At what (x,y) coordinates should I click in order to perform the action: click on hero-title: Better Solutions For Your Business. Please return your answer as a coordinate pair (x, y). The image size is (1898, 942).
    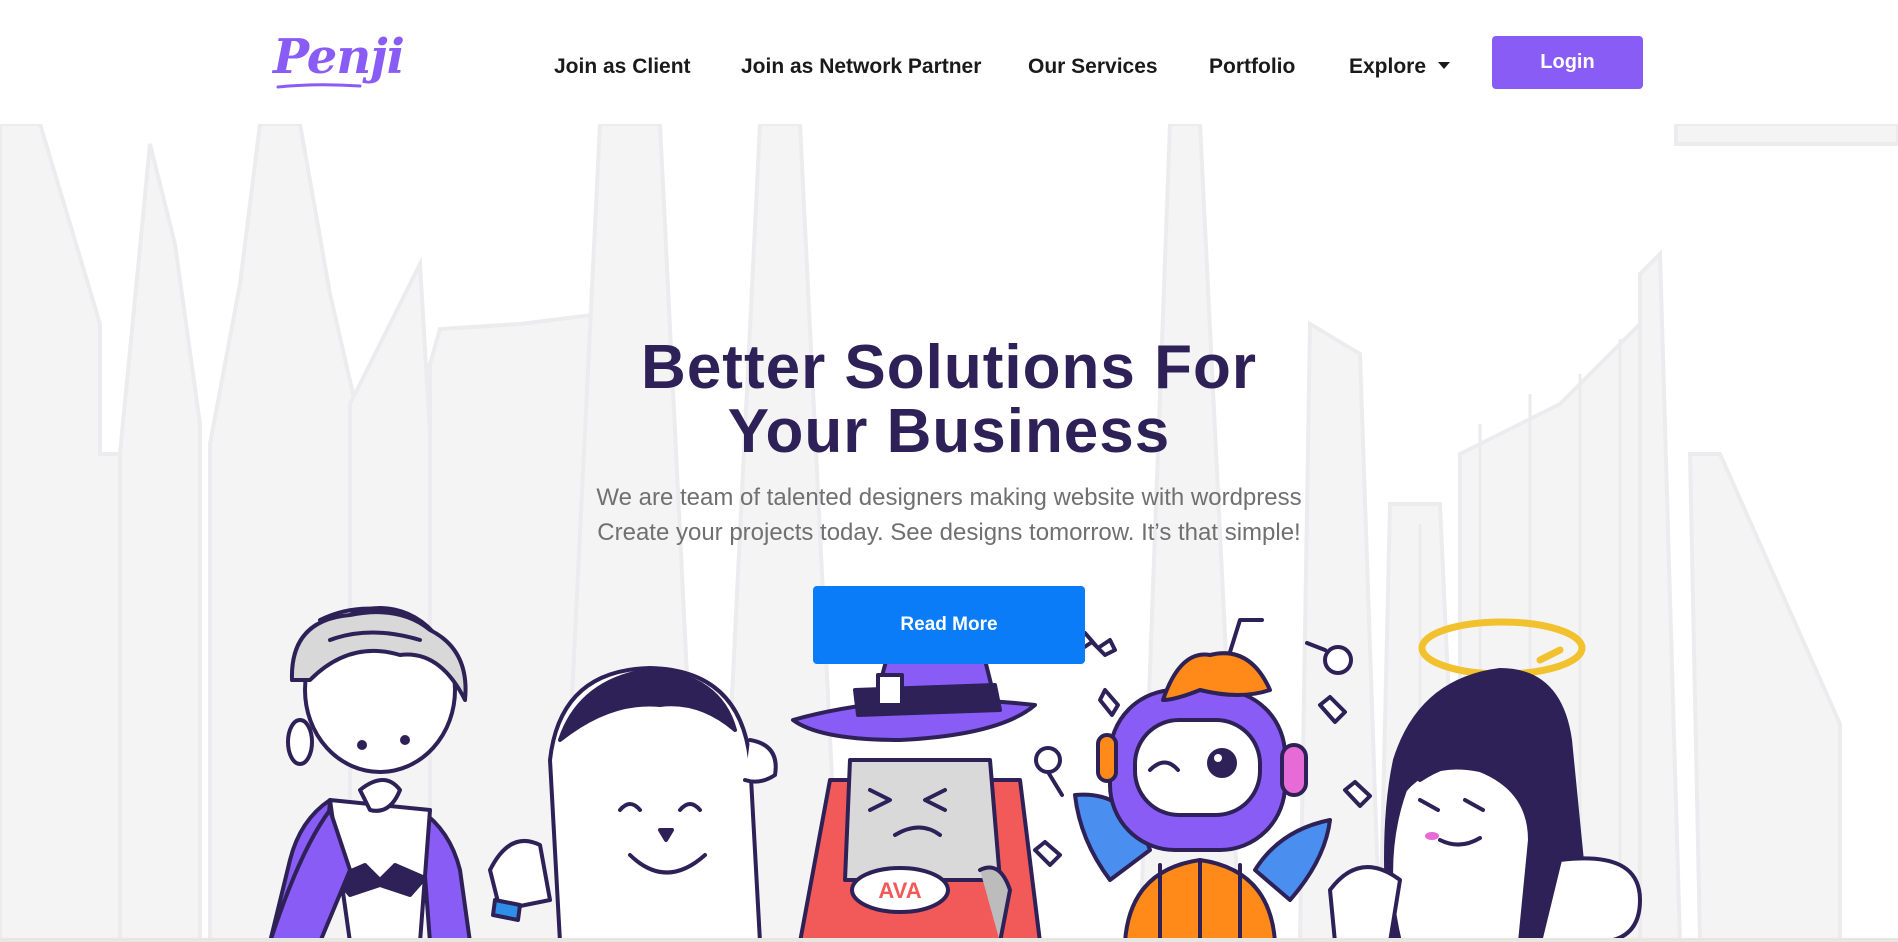
    Looking at the image, I should click on (949, 400).